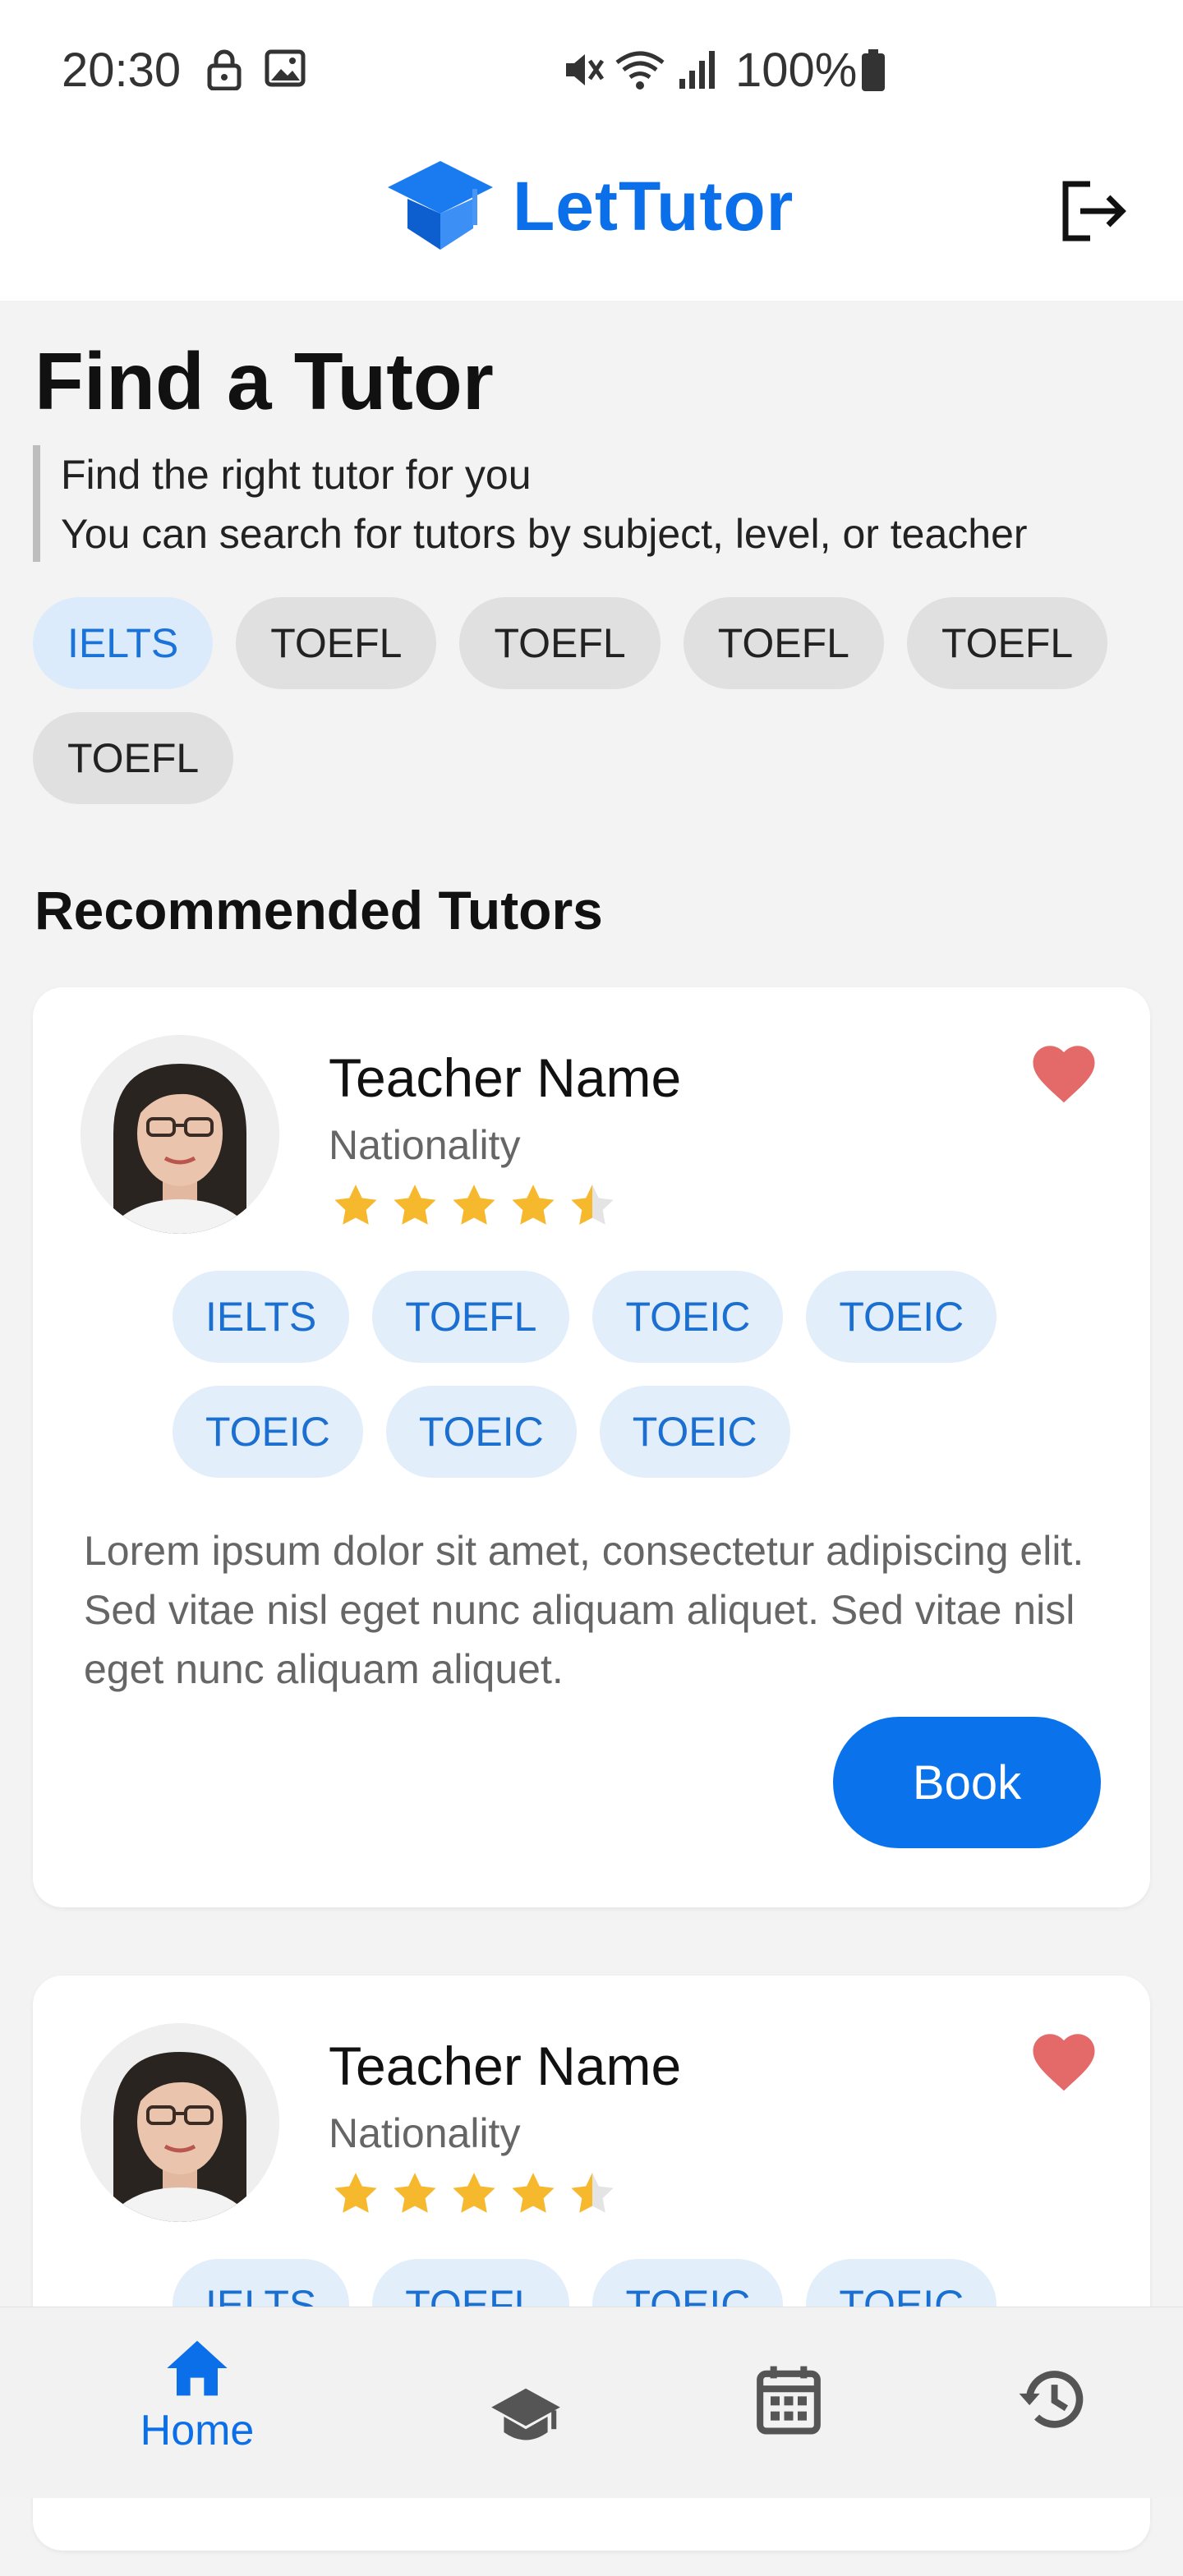  Describe the element at coordinates (296, 475) in the screenshot. I see `subtitle-line-1: Find the right tutor for you` at that location.